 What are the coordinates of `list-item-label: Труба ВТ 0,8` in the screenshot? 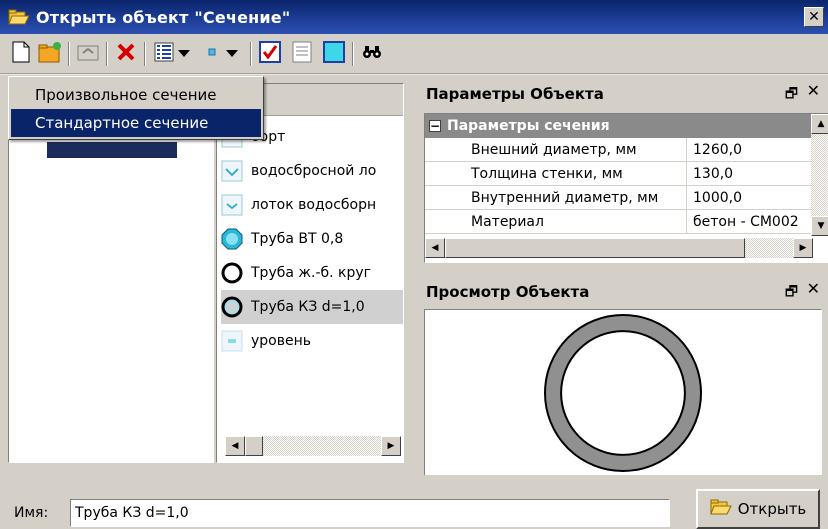 It's located at (297, 239).